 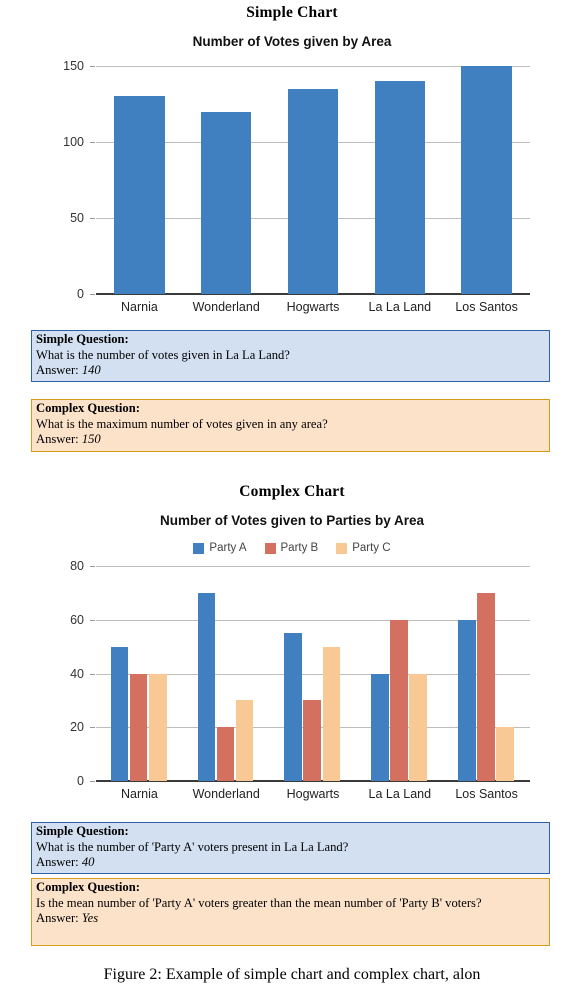 I want to click on gridline, so click(x=313, y=566).